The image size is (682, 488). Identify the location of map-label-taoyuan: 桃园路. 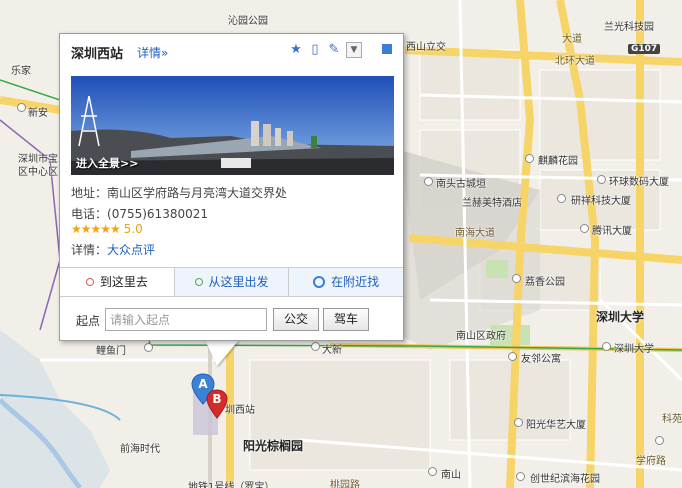
(345, 484).